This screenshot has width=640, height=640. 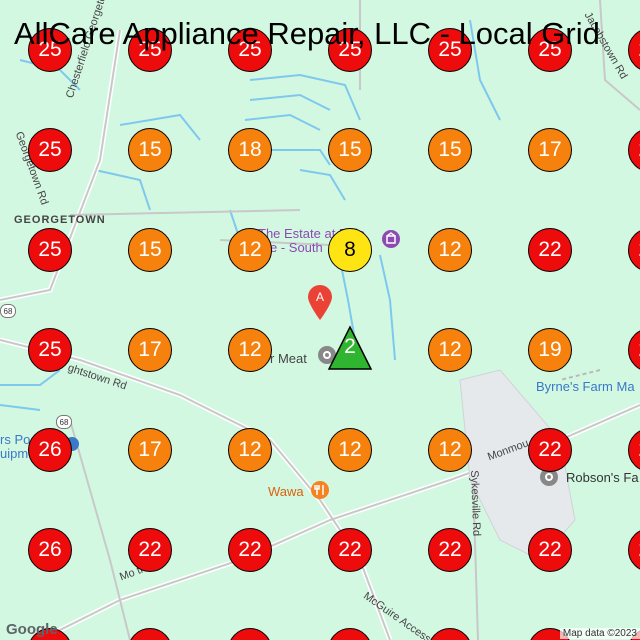 I want to click on map-data-credit: Map data ©2023, so click(x=599, y=633).